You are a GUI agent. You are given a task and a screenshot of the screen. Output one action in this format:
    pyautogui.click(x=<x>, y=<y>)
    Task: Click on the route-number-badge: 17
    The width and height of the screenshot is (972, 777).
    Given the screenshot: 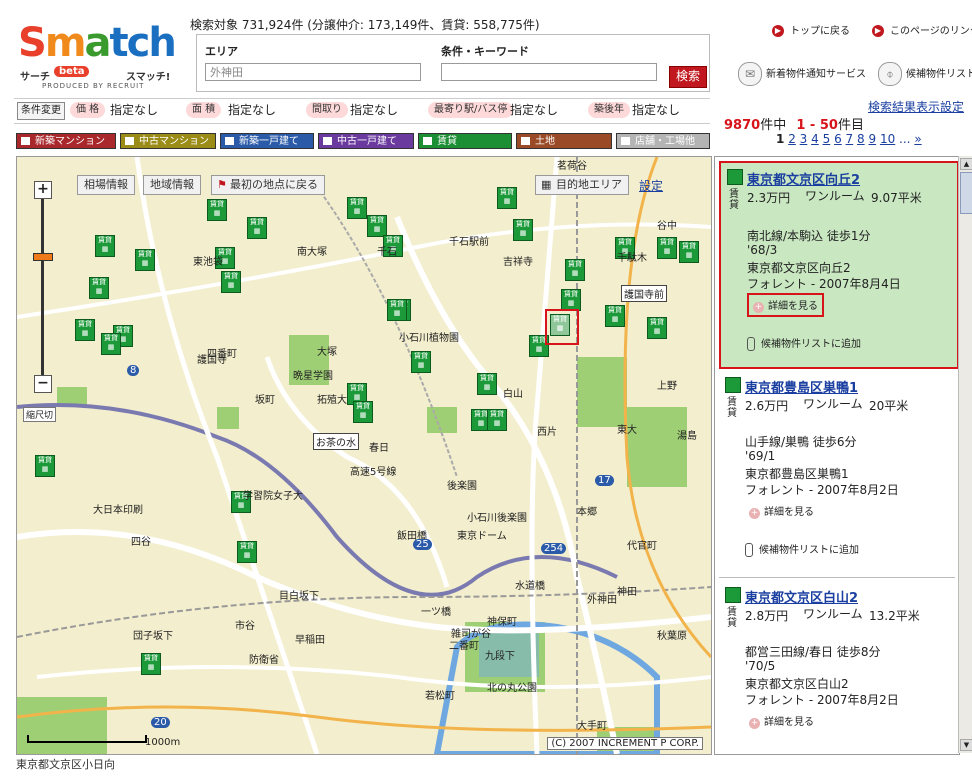 What is the action you would take?
    pyautogui.click(x=604, y=480)
    